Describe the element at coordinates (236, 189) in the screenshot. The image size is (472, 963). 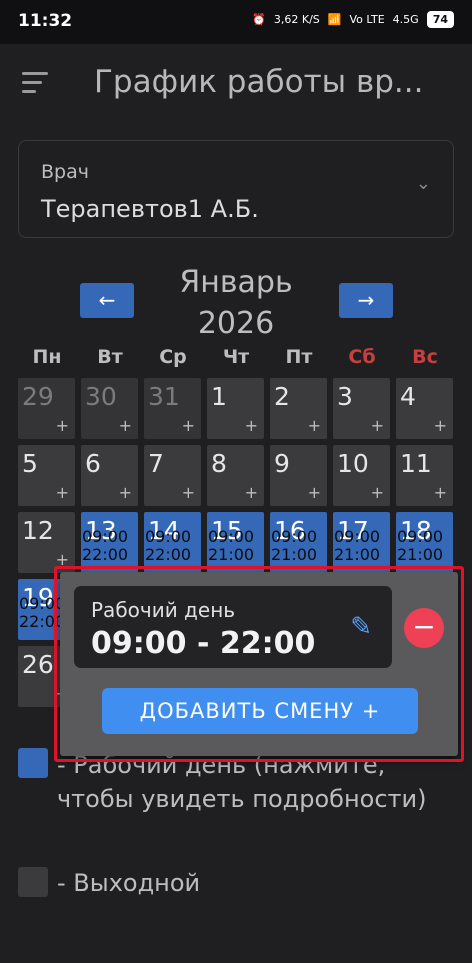
I see `doctor-select: Врач Терапевтов1 А.Б. ⌄` at that location.